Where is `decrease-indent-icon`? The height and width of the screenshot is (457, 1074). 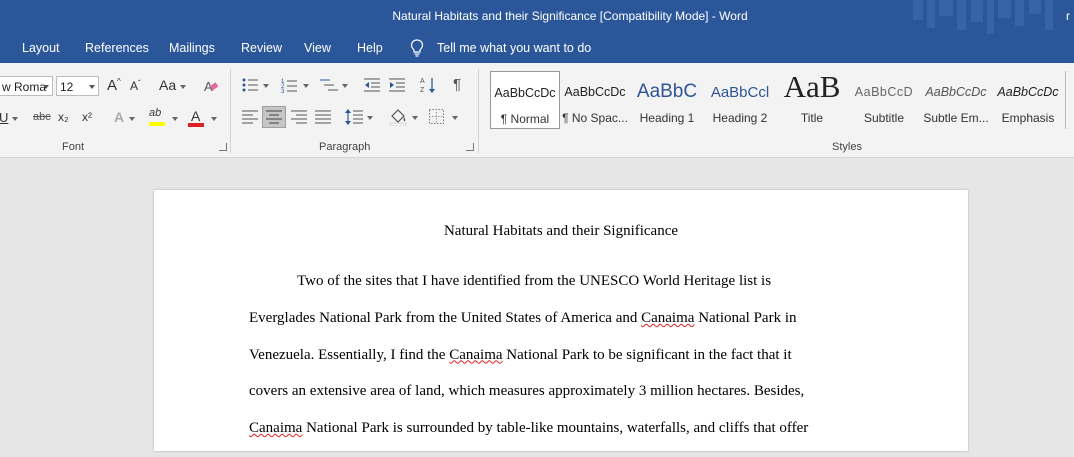
decrease-indent-icon is located at coordinates (372, 85).